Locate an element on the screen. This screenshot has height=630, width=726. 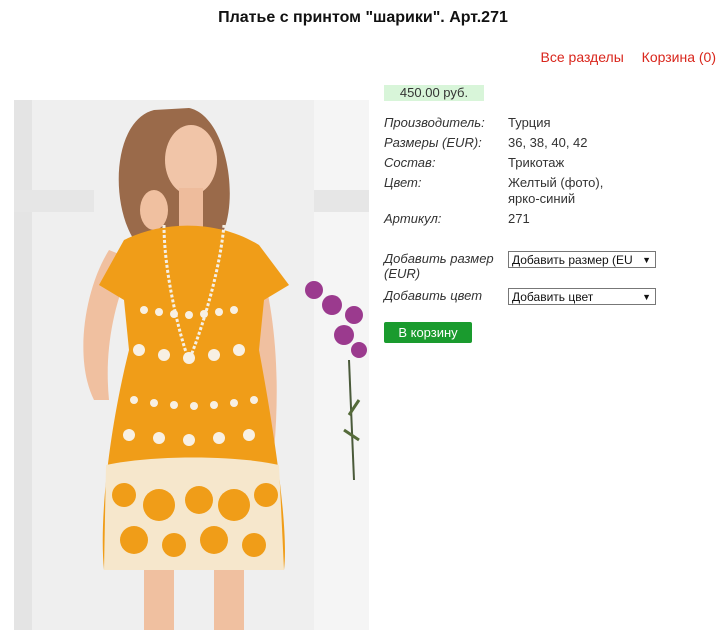
spec-row-sizes: Размеры (EUR): 36, 38, 40, 42 is located at coordinates (506, 143).